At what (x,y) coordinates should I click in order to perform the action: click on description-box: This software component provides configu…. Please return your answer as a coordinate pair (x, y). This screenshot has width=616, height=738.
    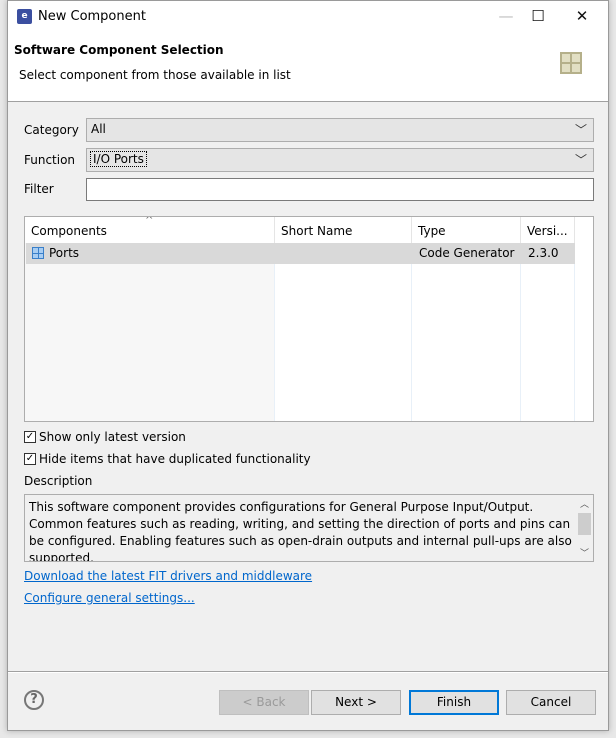
    Looking at the image, I should click on (309, 528).